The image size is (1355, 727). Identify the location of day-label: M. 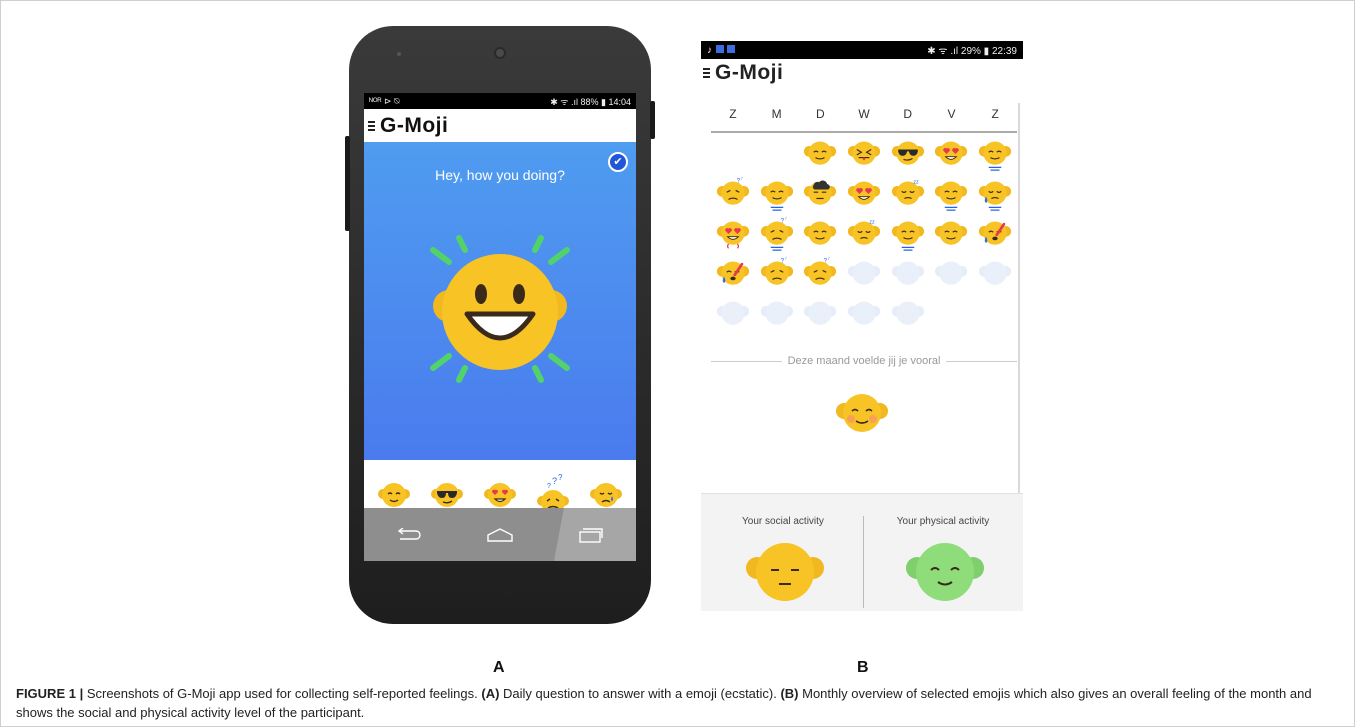
(776, 114).